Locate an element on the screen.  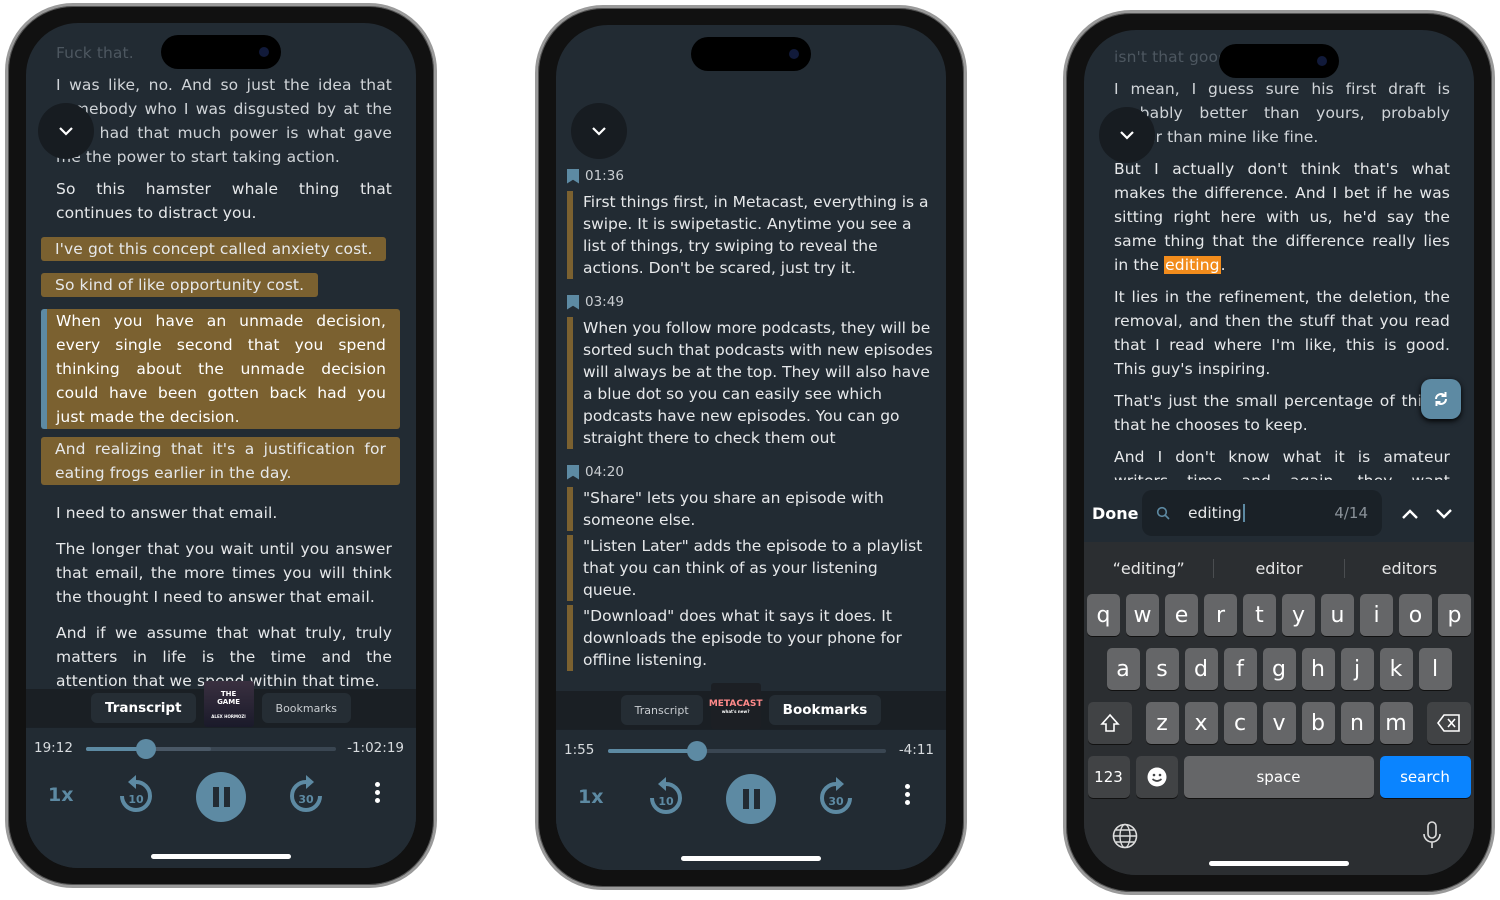
key-k: k is located at coordinates (1396, 669).